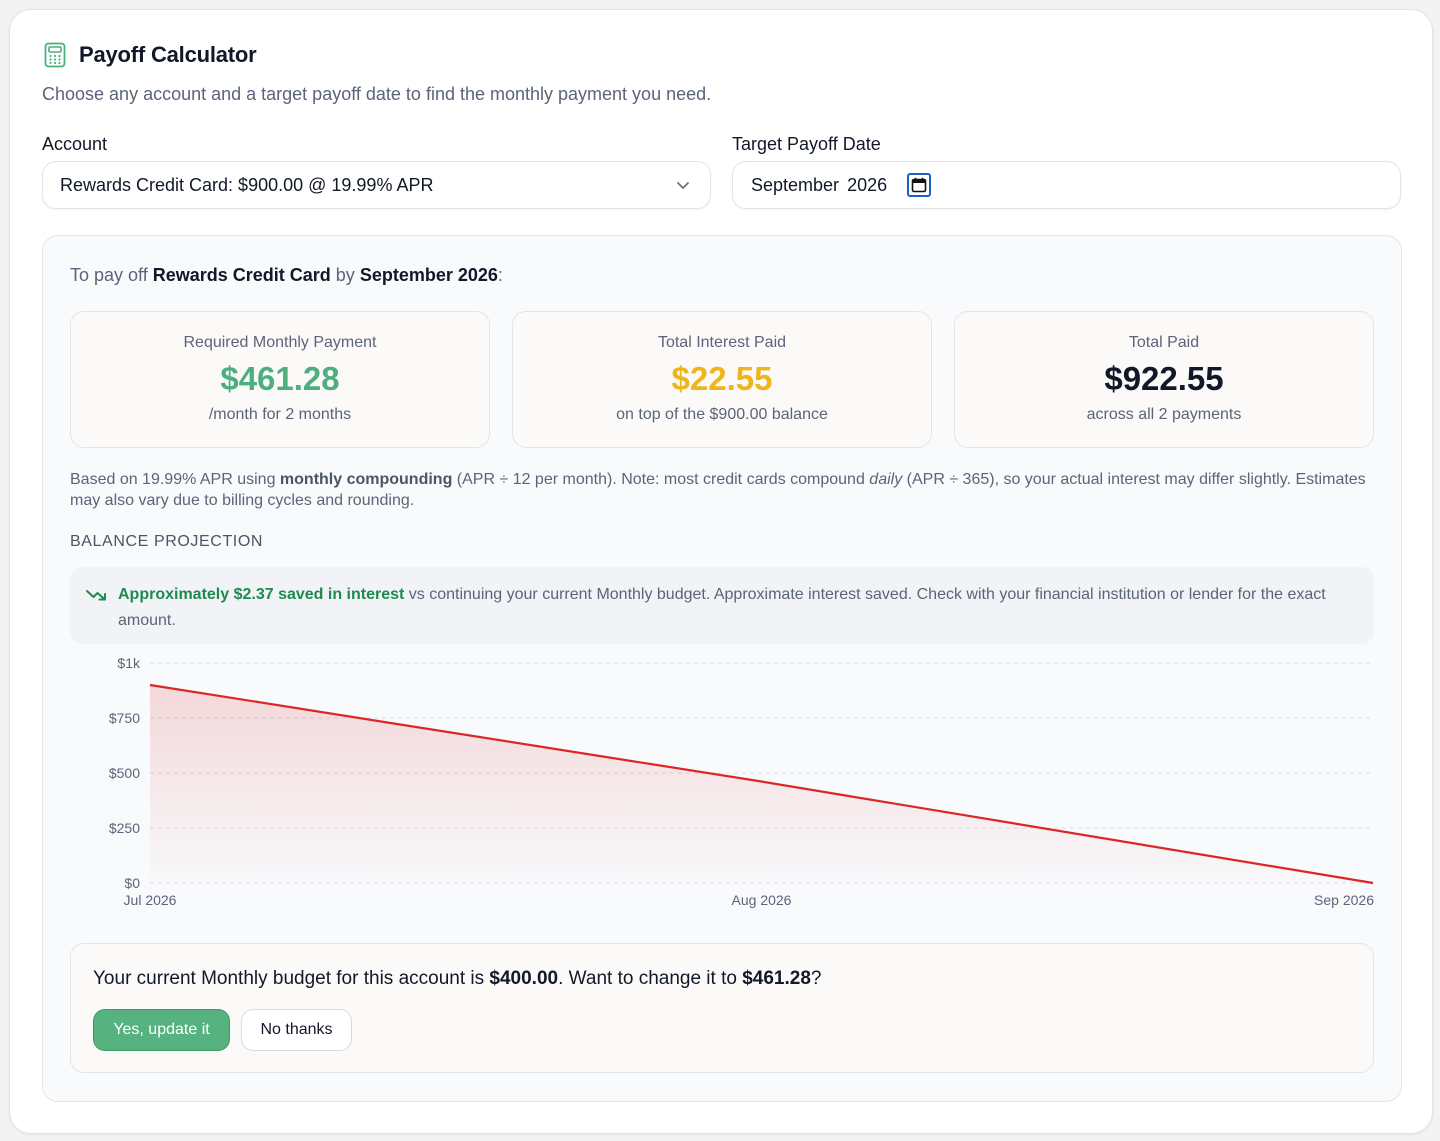 The height and width of the screenshot is (1141, 1440). Describe the element at coordinates (500, 275) in the screenshot. I see `intro-suffix: :` at that location.